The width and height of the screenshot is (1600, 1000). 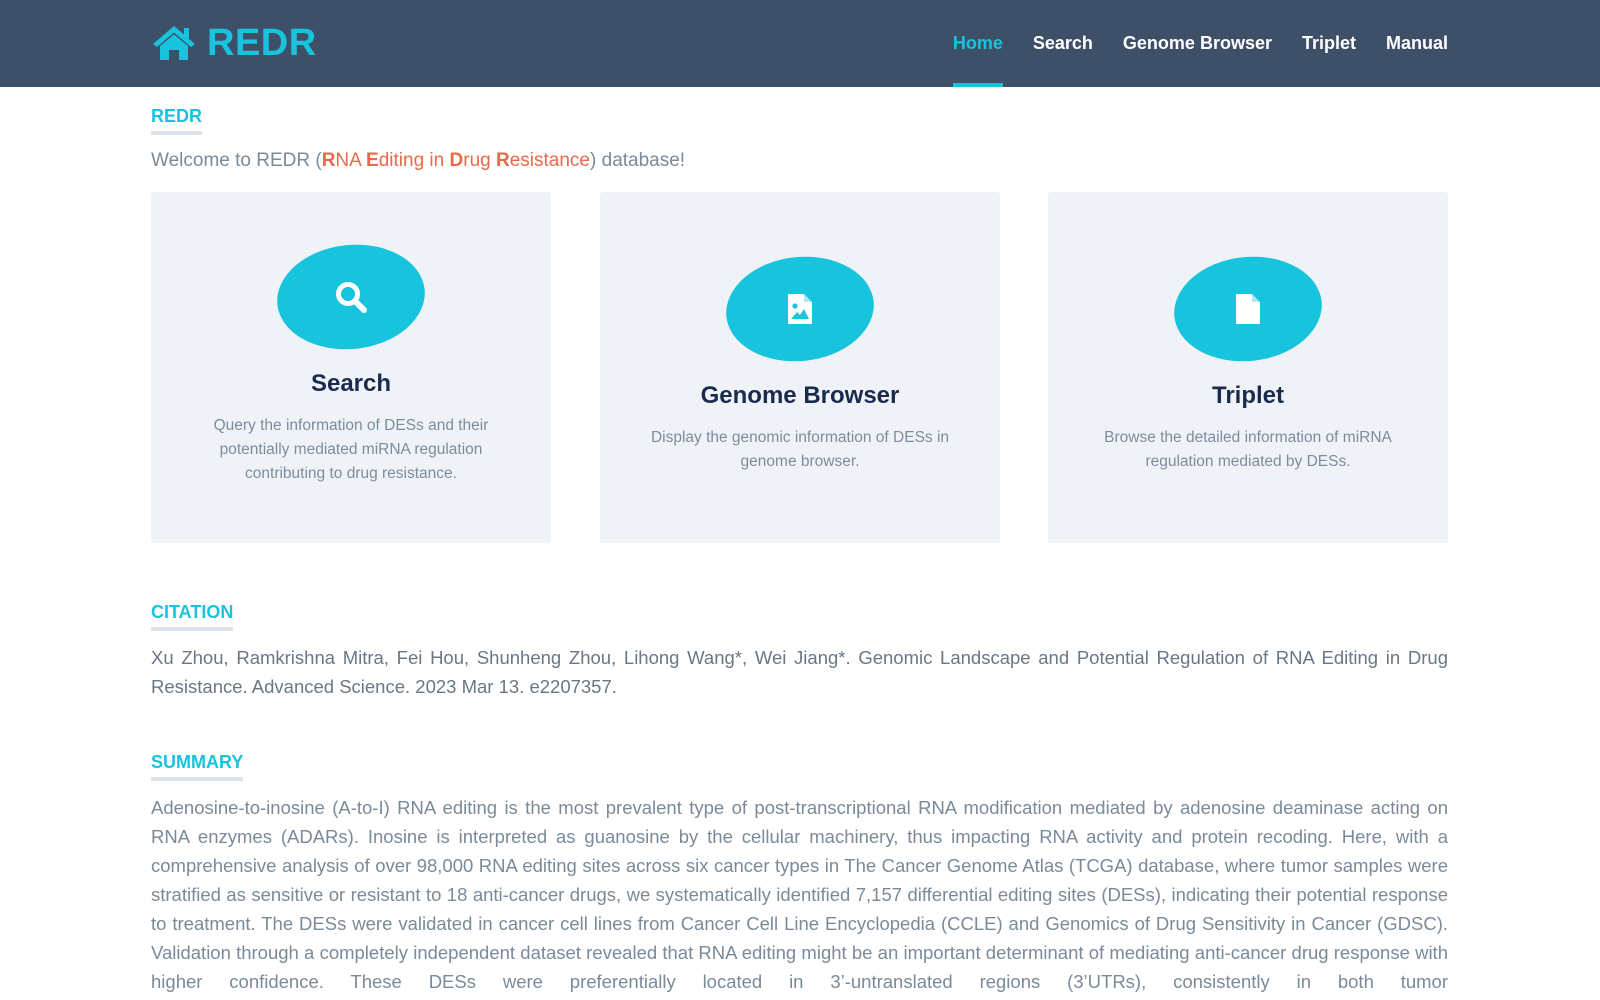 I want to click on nav-genome-browser: Genome Browser, so click(x=1197, y=43).